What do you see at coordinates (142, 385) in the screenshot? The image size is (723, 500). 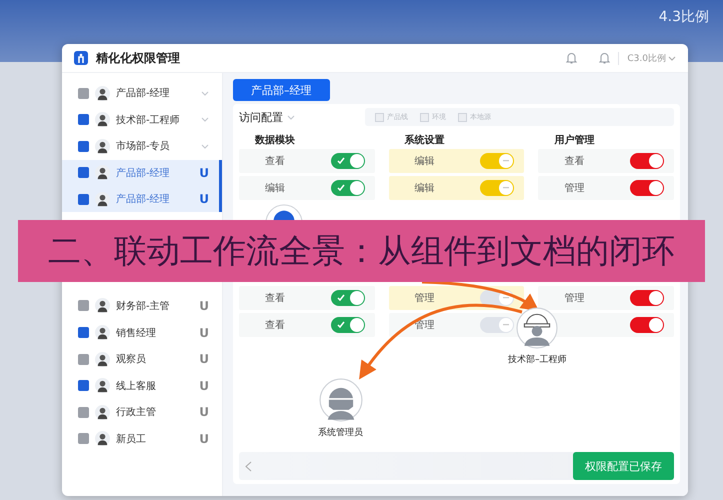 I see `sidebar-item: 线上客服 U` at bounding box center [142, 385].